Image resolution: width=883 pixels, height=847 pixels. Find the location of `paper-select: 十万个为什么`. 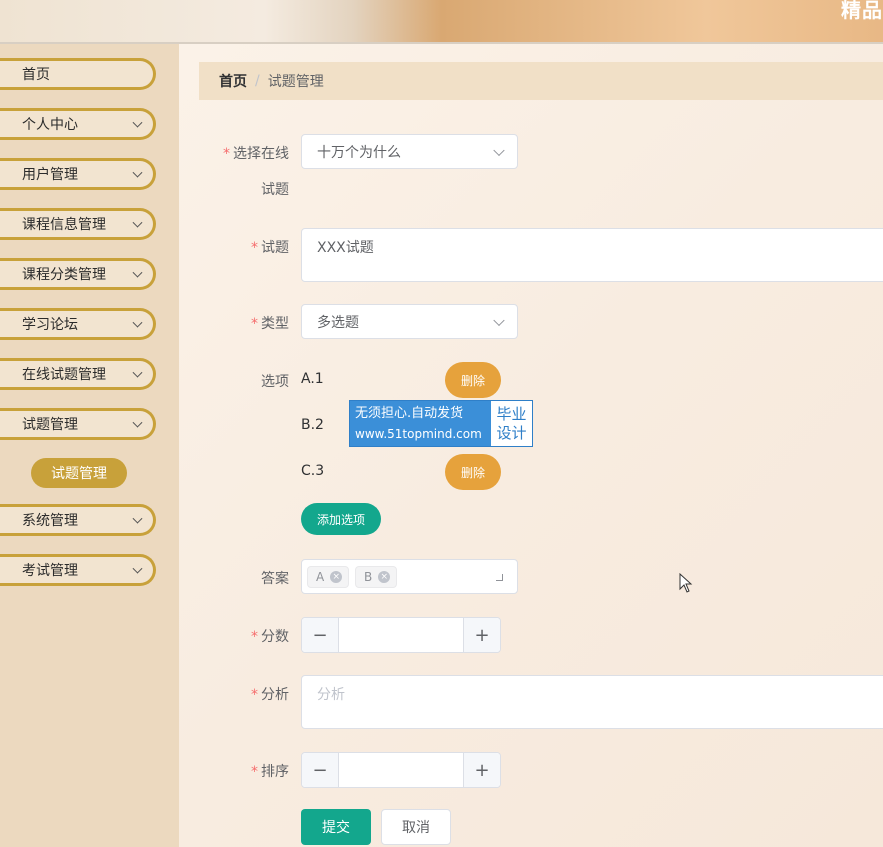

paper-select: 十万个为什么 is located at coordinates (409, 151).